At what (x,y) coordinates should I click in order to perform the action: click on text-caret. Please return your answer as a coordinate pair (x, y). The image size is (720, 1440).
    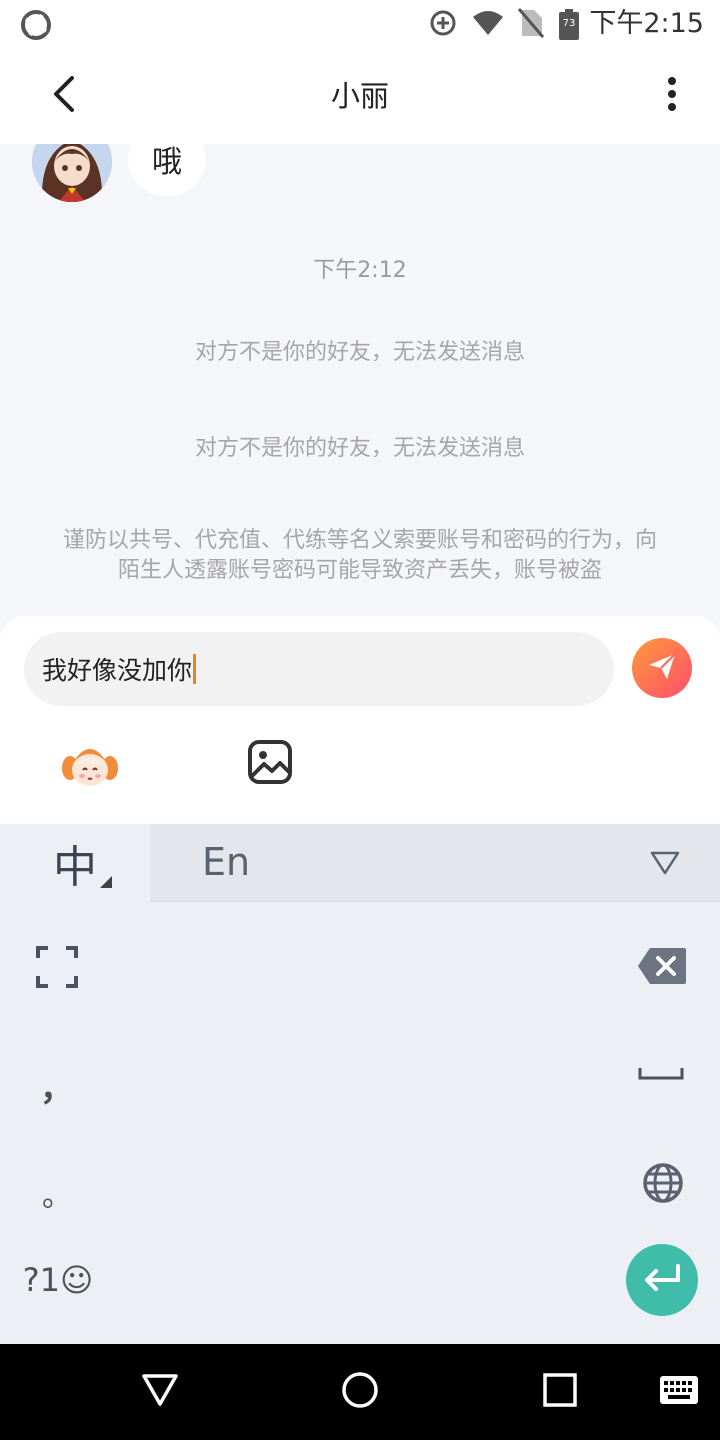
    Looking at the image, I should click on (195, 669).